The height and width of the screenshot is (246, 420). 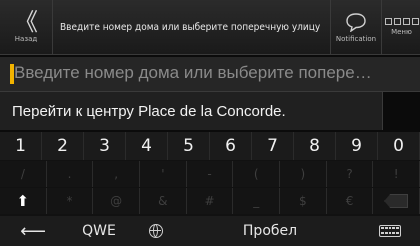 I want to click on key-hyphen: -, so click(x=210, y=174).